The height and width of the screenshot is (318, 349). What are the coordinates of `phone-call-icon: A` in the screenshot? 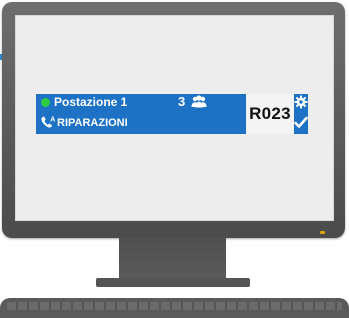 It's located at (48, 122).